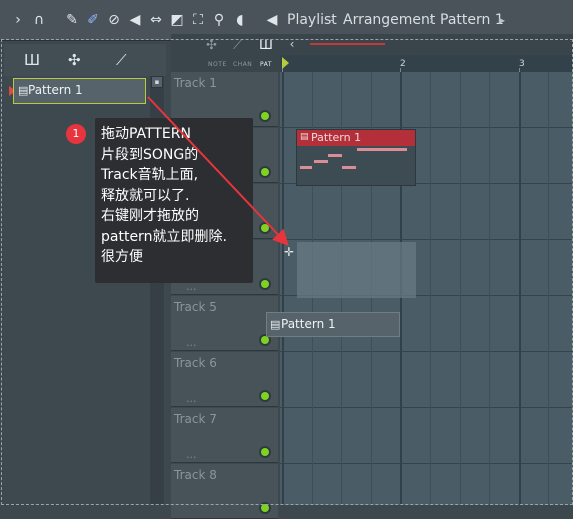  What do you see at coordinates (347, 44) in the screenshot?
I see `zoom-overview-bar` at bounding box center [347, 44].